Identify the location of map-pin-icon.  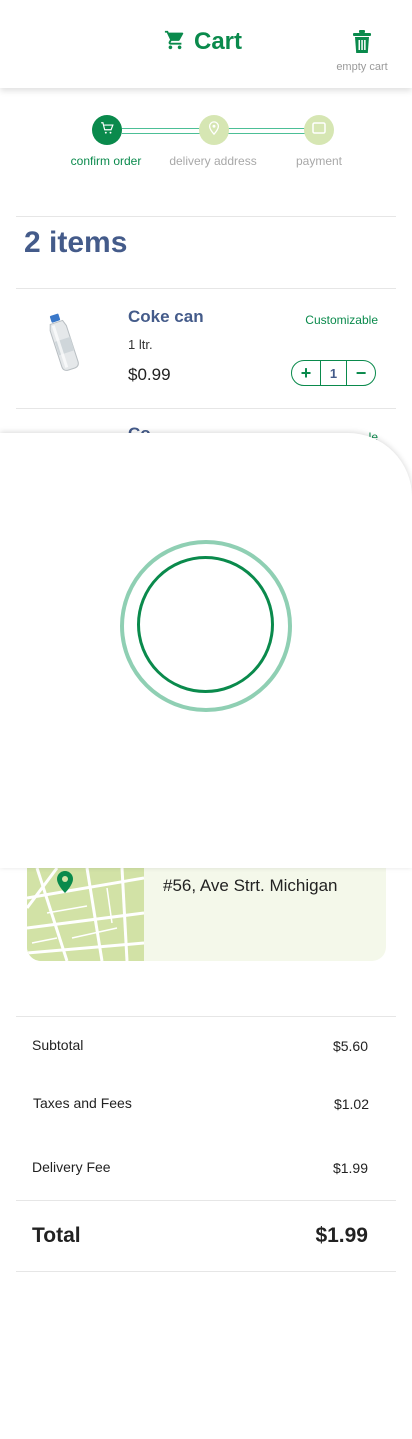
(65, 884).